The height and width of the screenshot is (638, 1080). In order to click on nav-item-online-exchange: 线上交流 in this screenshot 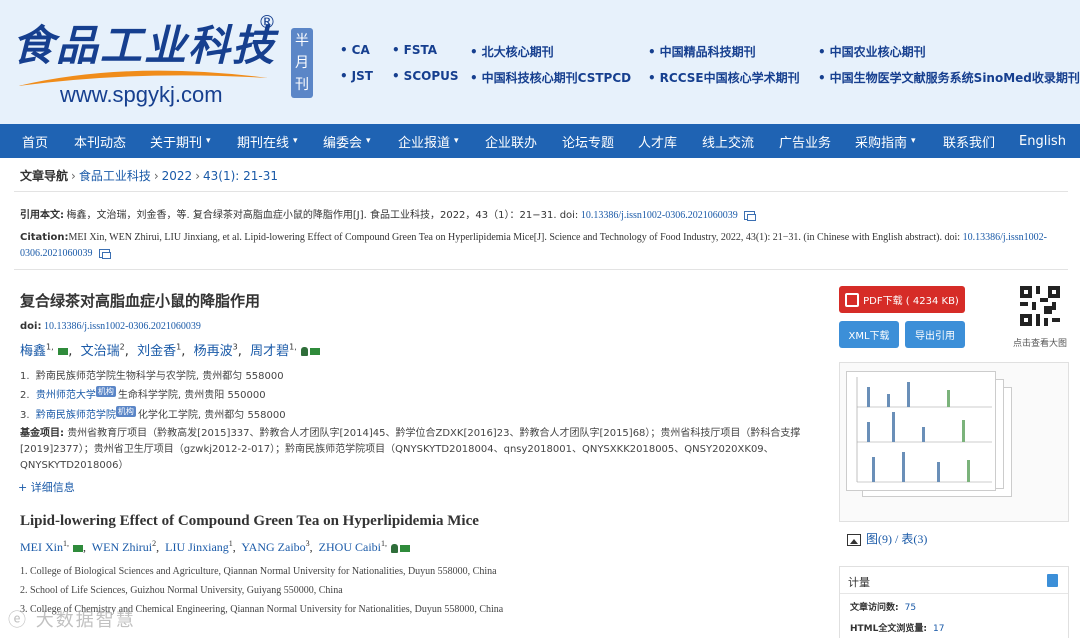, I will do `click(728, 141)`.